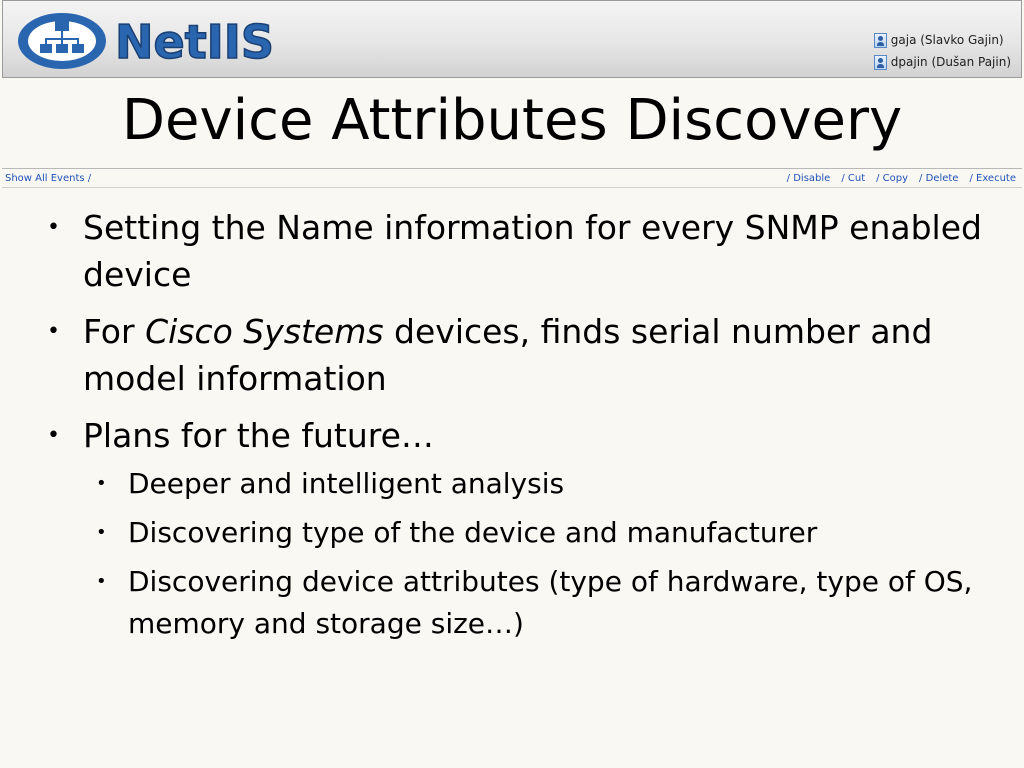 The width and height of the screenshot is (1024, 768). What do you see at coordinates (992, 178) in the screenshot?
I see `execute-link: / Execute` at bounding box center [992, 178].